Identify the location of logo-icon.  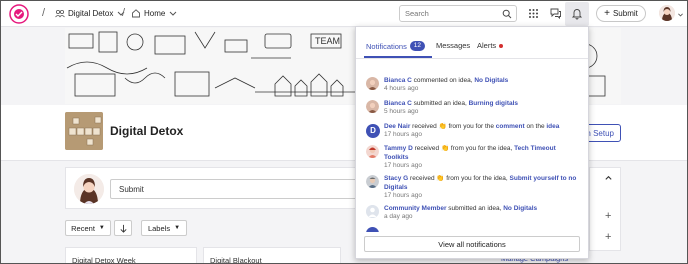
(19, 14).